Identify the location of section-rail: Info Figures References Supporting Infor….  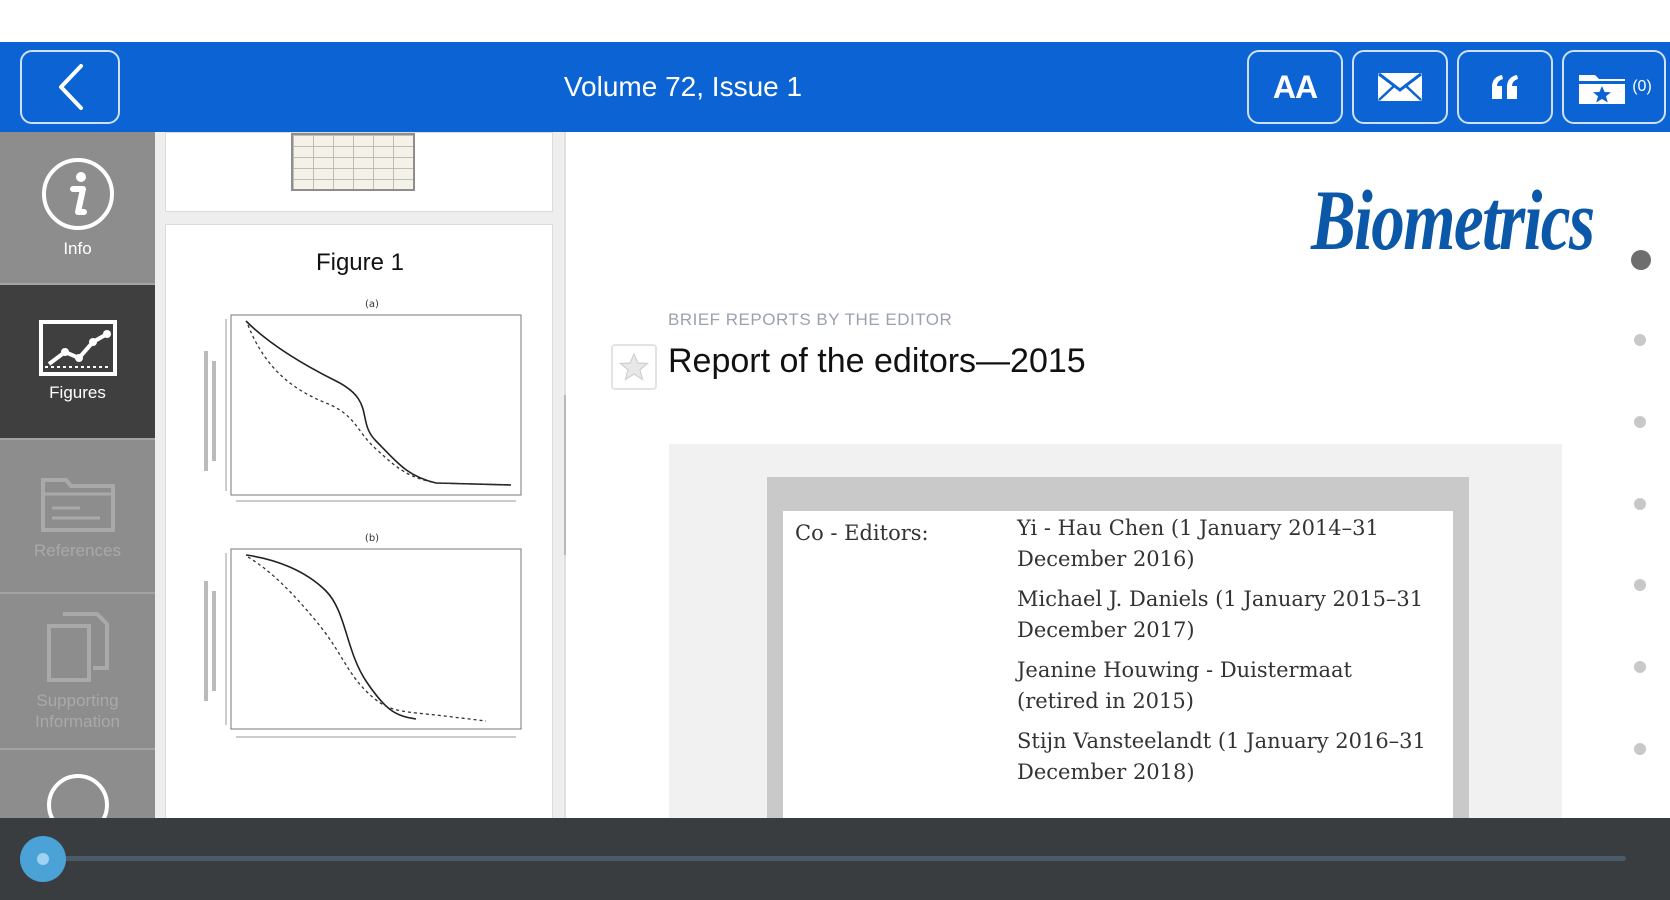
(77, 475).